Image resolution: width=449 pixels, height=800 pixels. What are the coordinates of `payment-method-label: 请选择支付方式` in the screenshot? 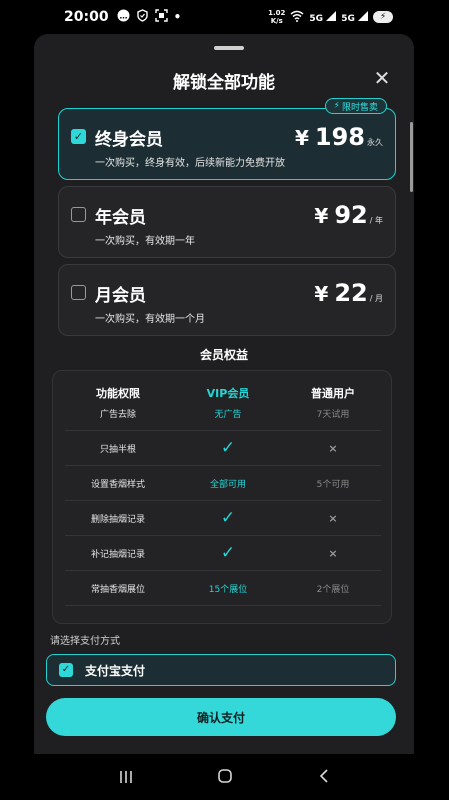 It's located at (85, 641).